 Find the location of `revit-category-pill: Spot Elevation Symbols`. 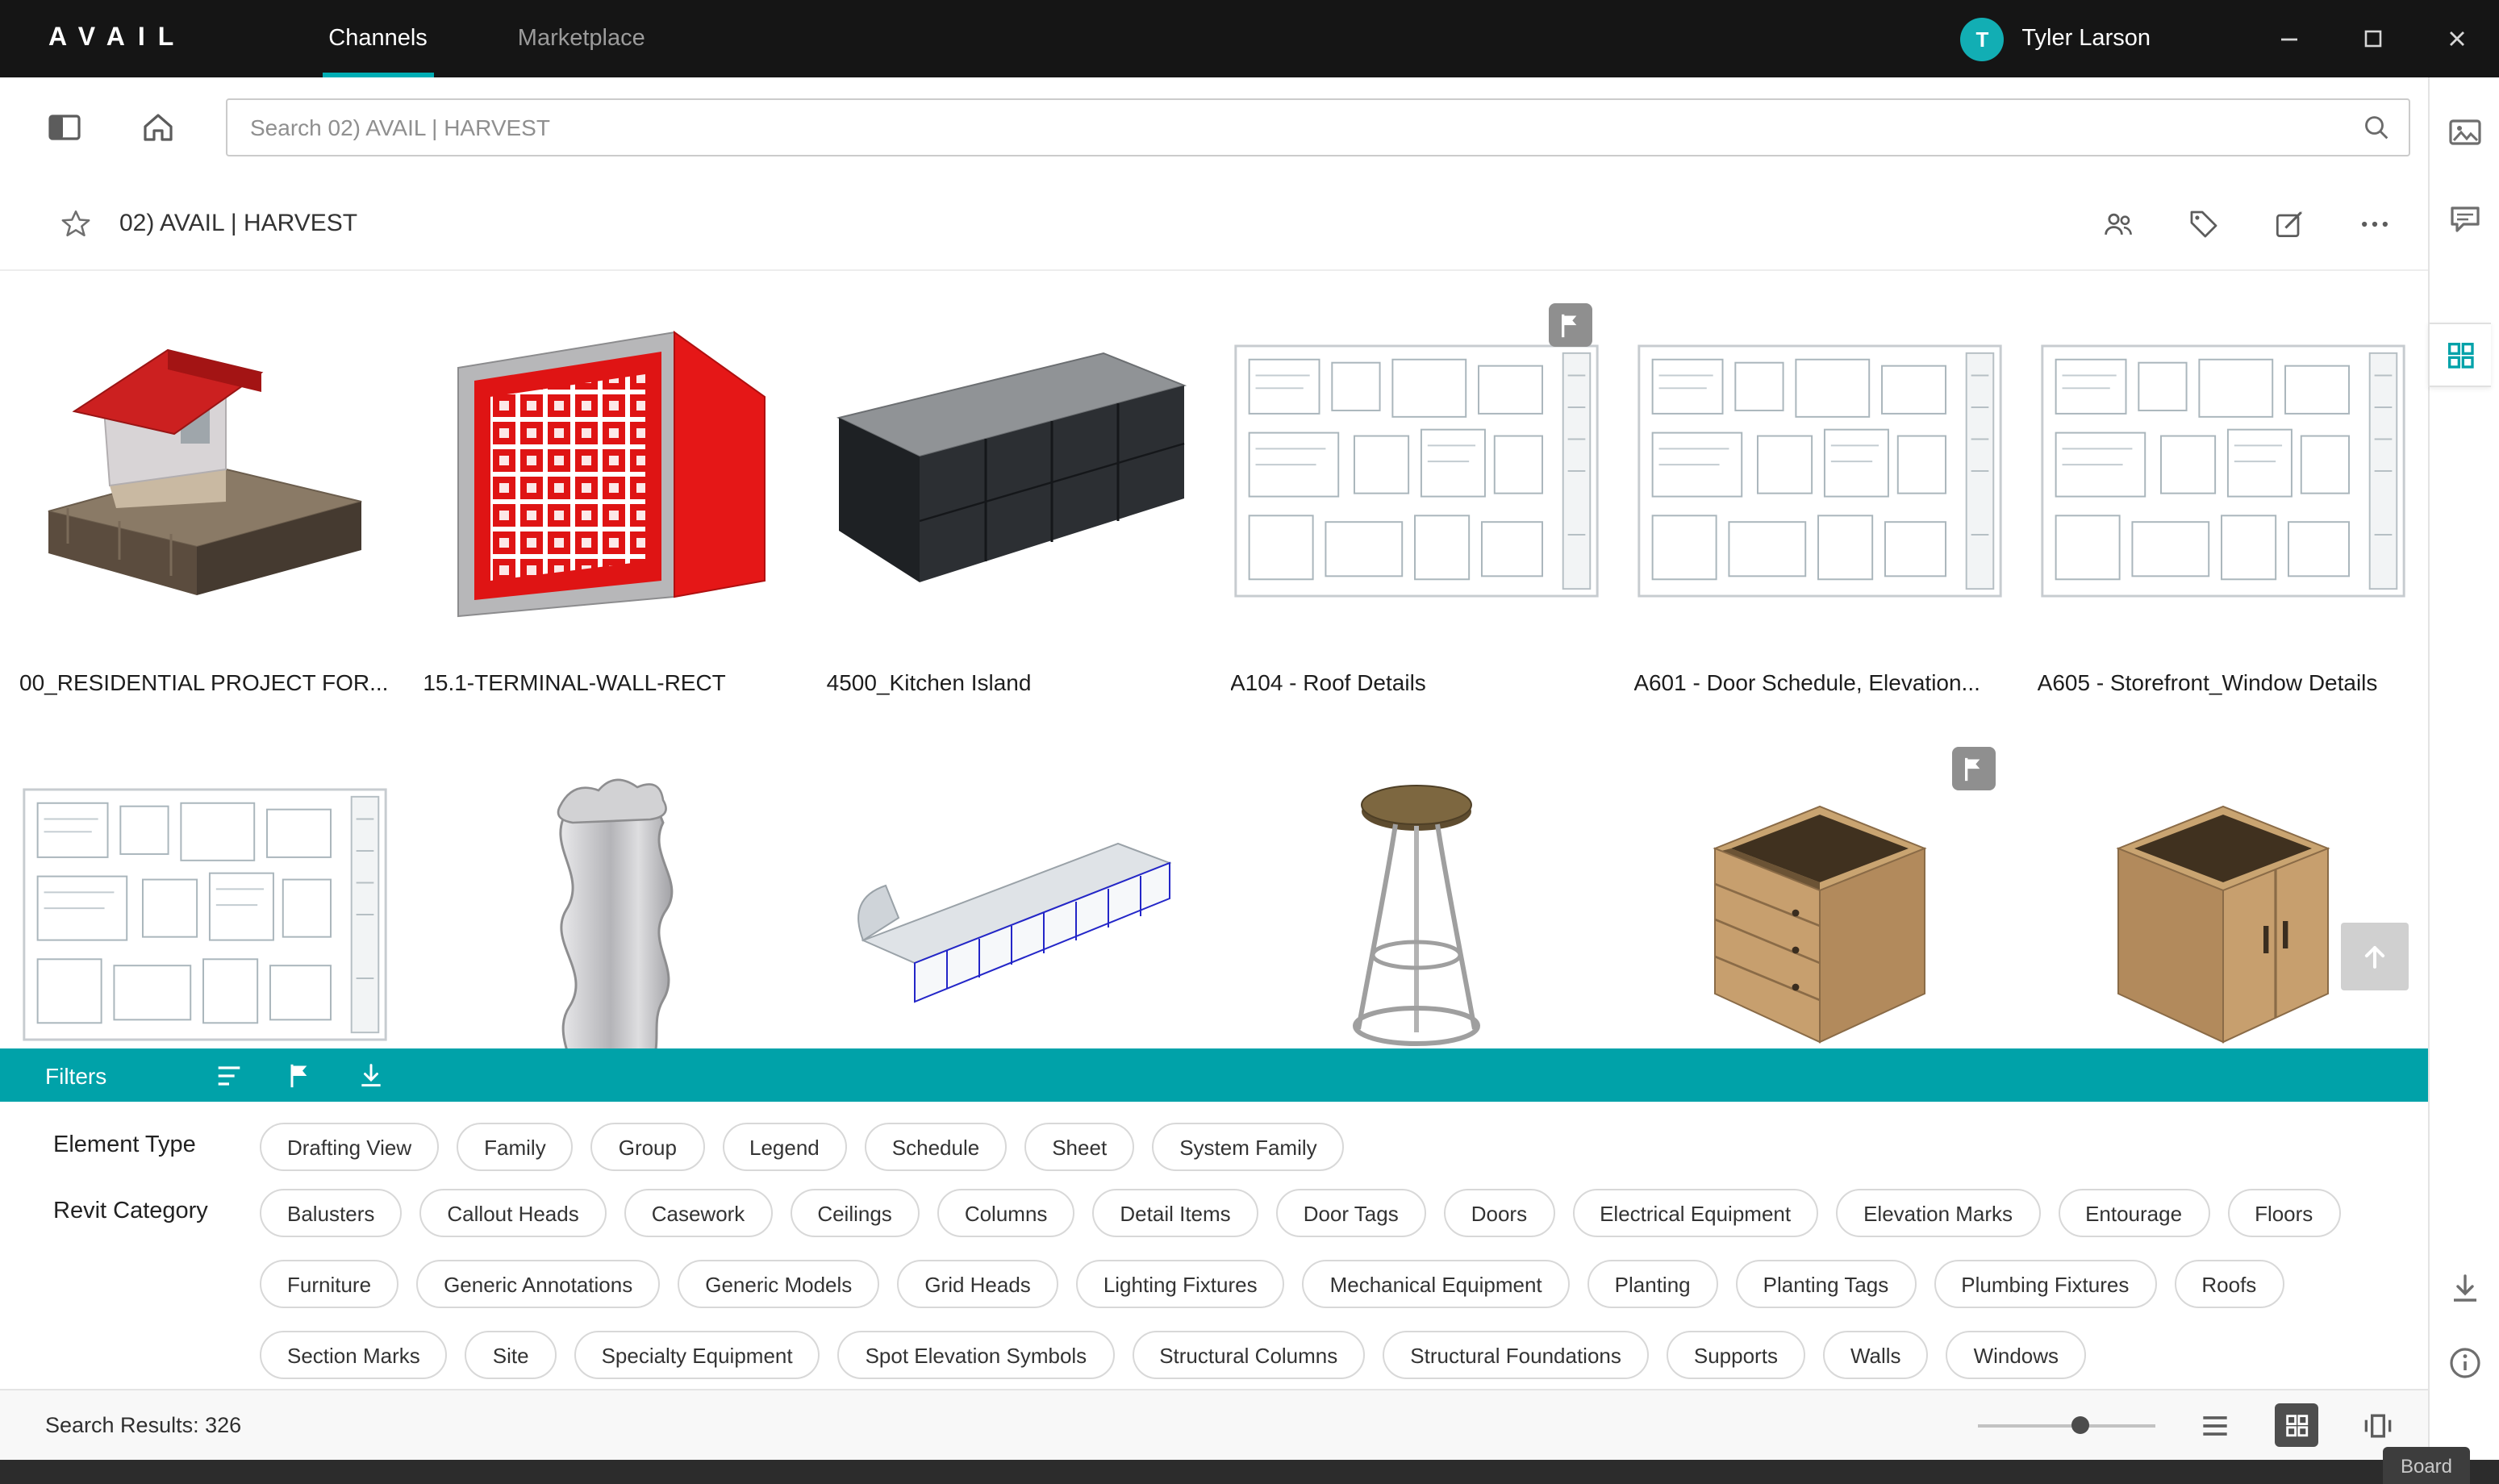

revit-category-pill: Spot Elevation Symbols is located at coordinates (976, 1355).